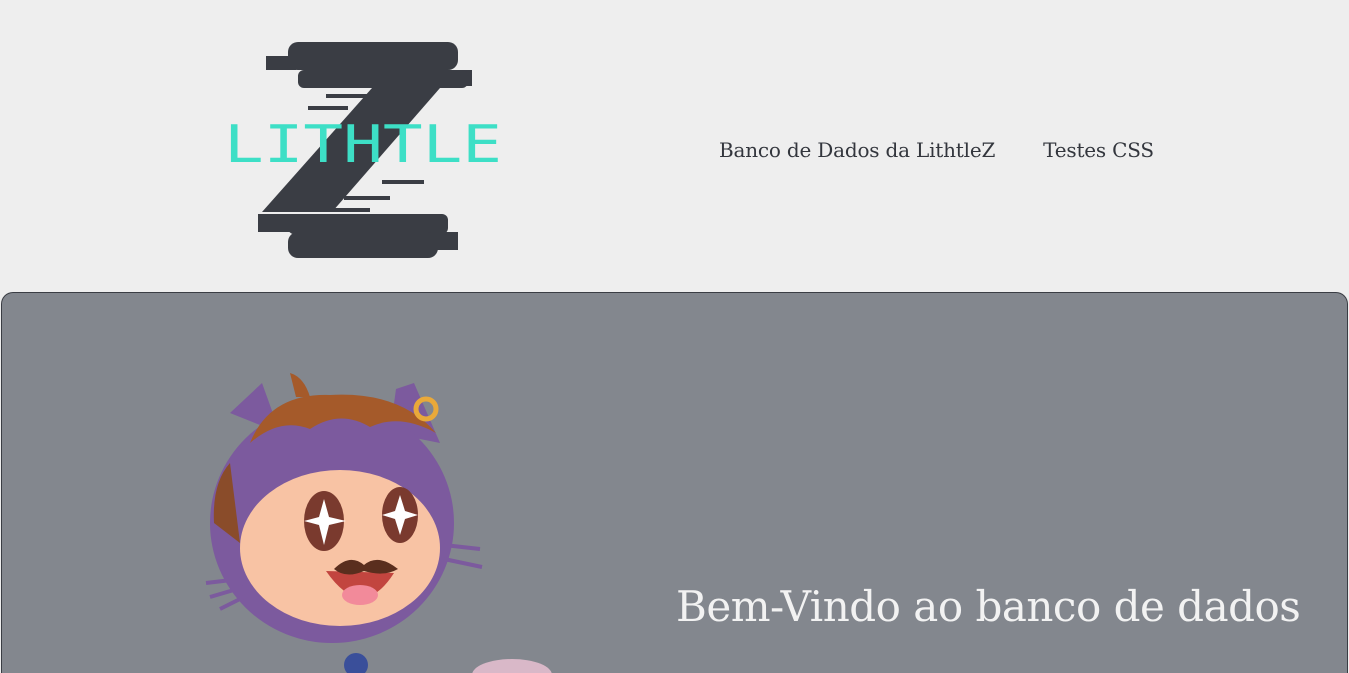  What do you see at coordinates (378, 523) in the screenshot?
I see `octocat-mascot-illustration` at bounding box center [378, 523].